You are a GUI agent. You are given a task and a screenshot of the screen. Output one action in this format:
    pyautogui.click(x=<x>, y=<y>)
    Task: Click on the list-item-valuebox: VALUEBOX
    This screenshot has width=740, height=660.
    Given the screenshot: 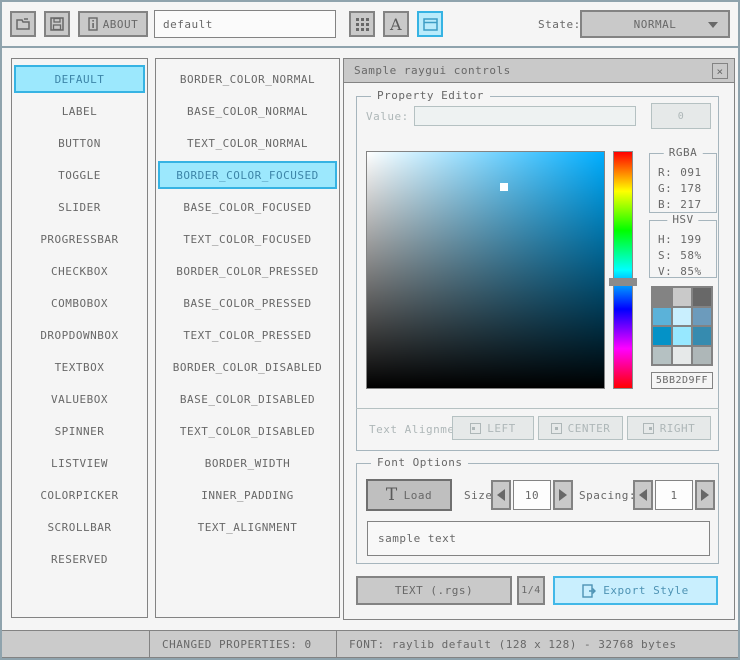 What is the action you would take?
    pyautogui.click(x=79, y=399)
    